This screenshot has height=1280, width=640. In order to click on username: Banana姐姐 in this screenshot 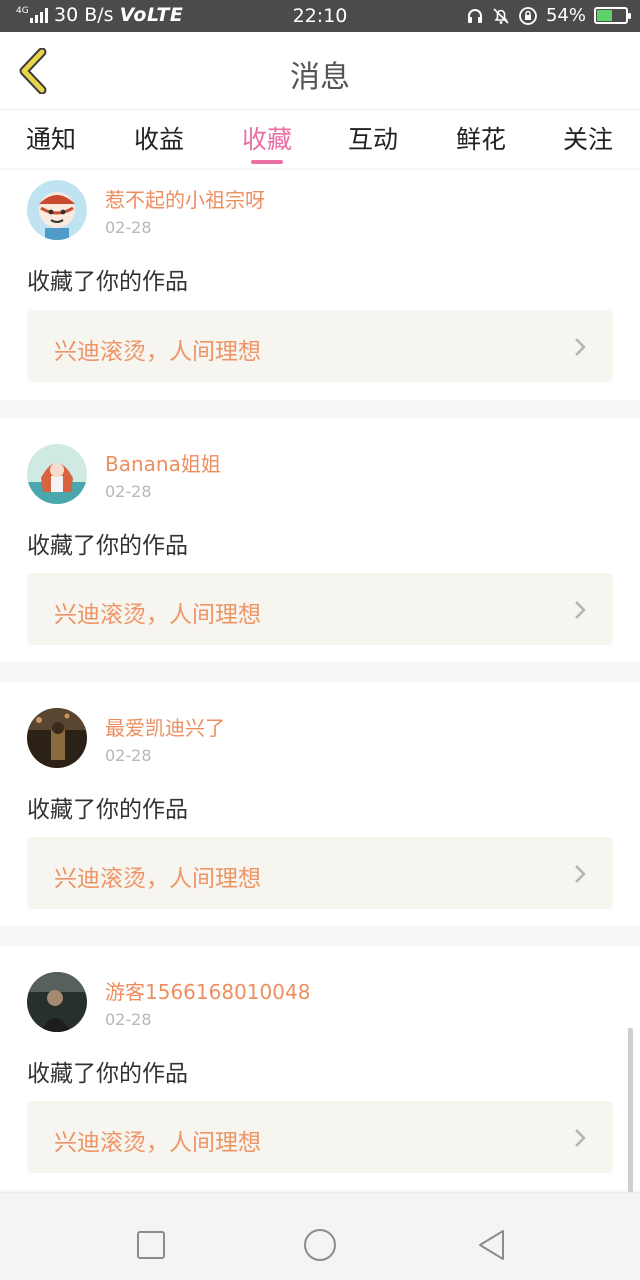, I will do `click(163, 462)`.